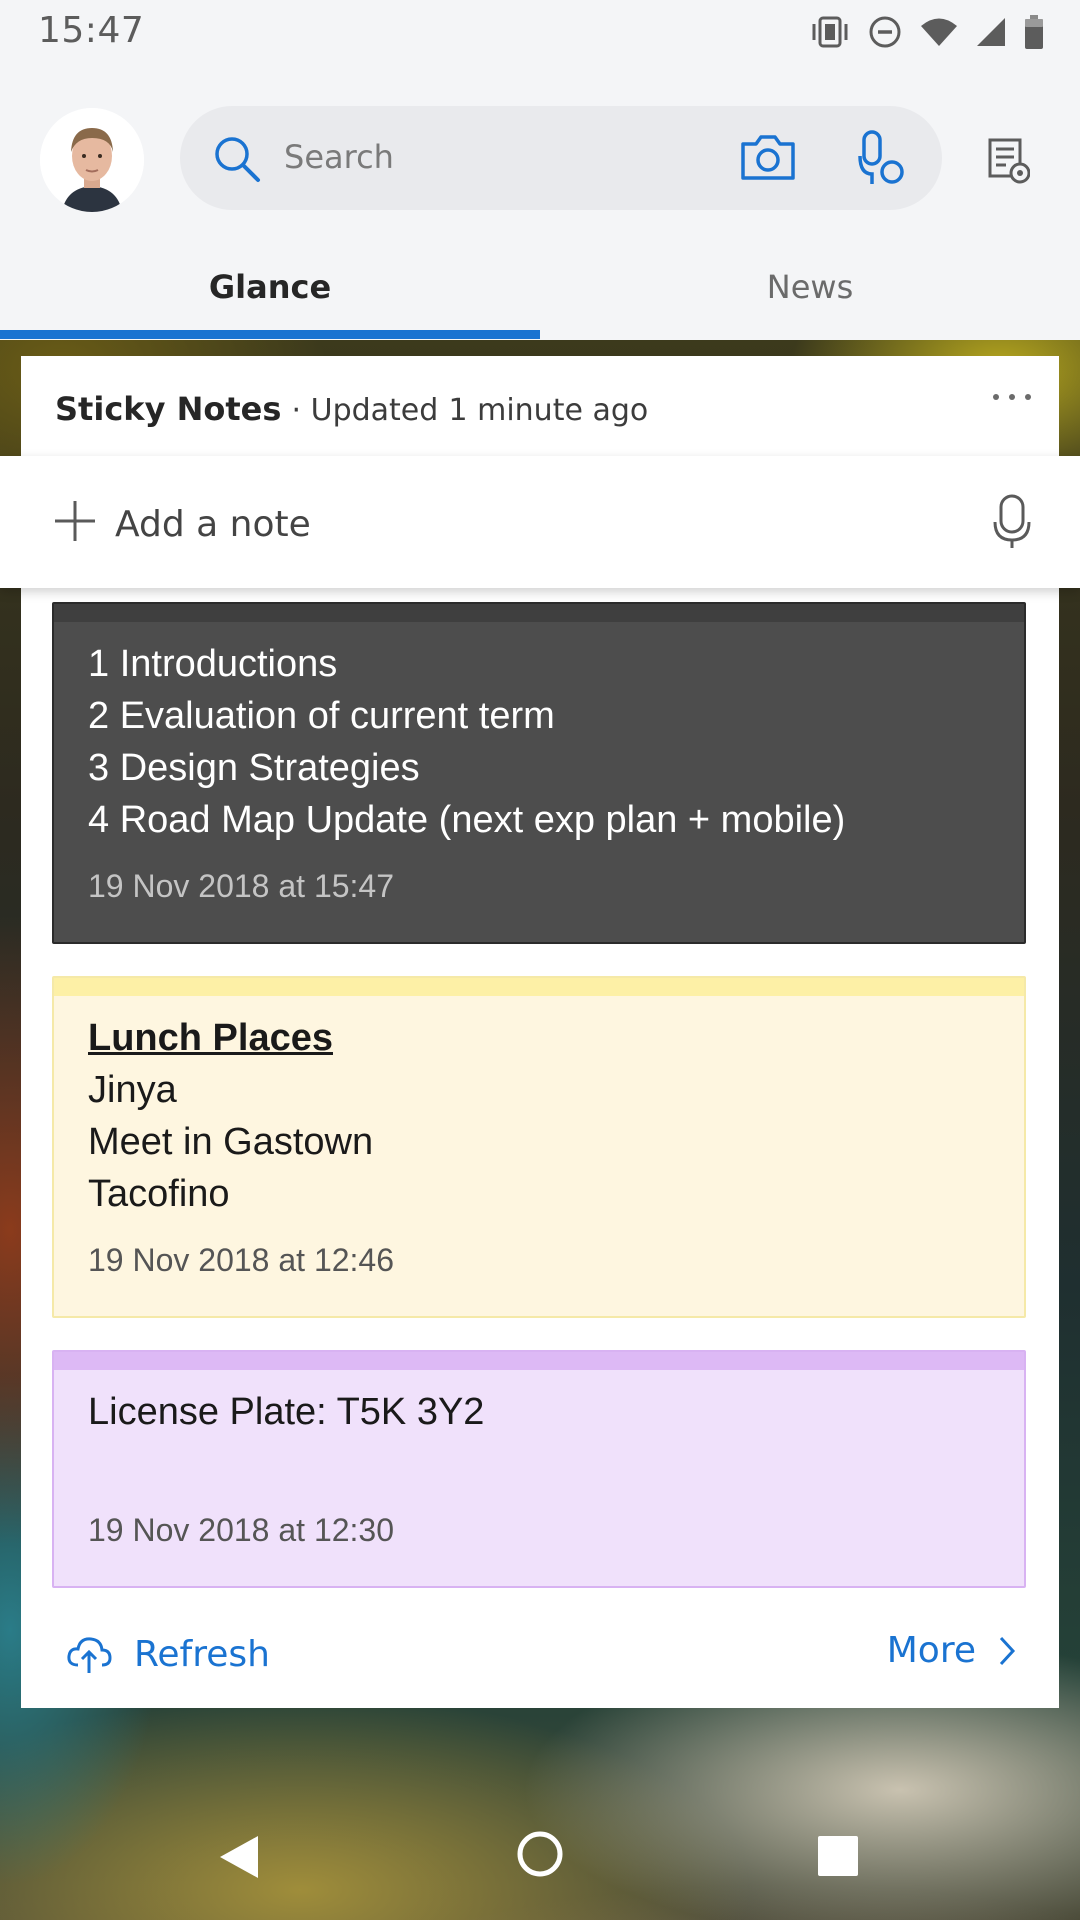 This screenshot has height=1920, width=1080. I want to click on active-tab-indicator, so click(270, 334).